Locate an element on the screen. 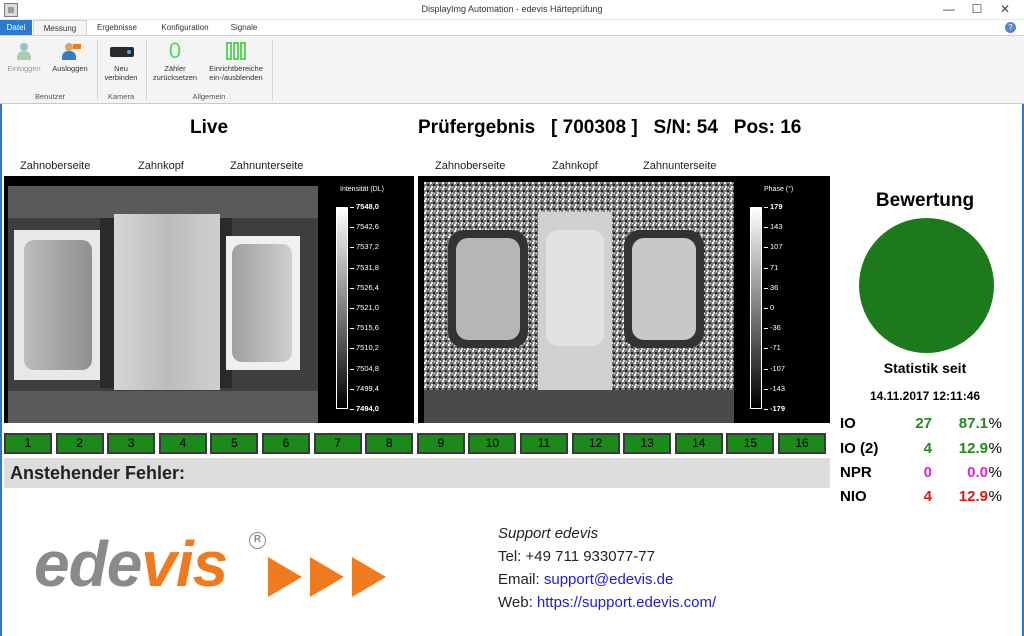 The width and height of the screenshot is (1024, 636). position-box-15: 15 is located at coordinates (750, 443).